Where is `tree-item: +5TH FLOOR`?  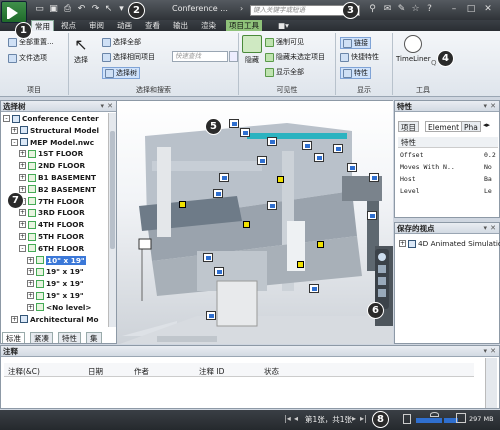 tree-item: +5TH FLOOR is located at coordinates (51, 236).